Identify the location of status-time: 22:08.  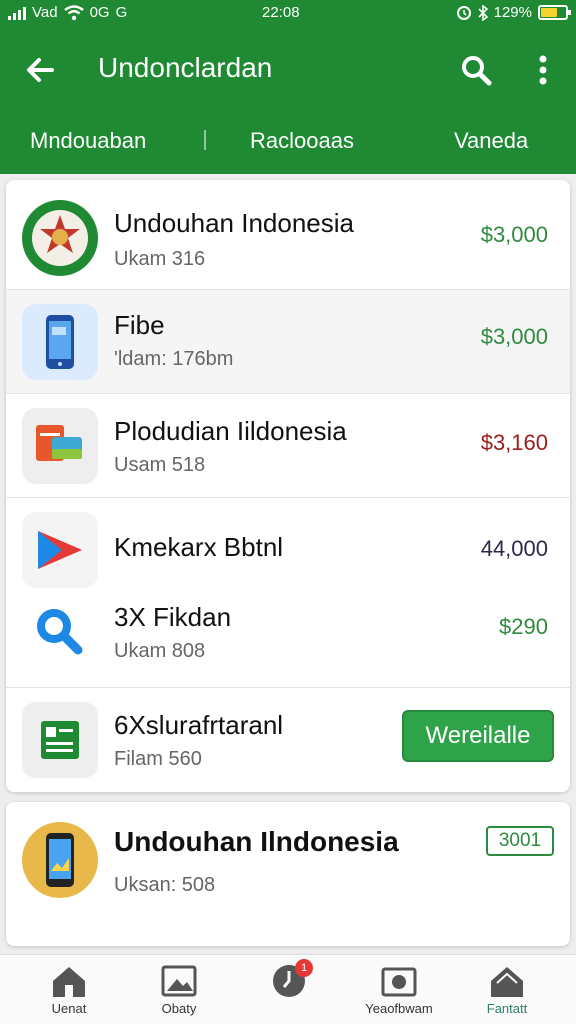
(281, 12).